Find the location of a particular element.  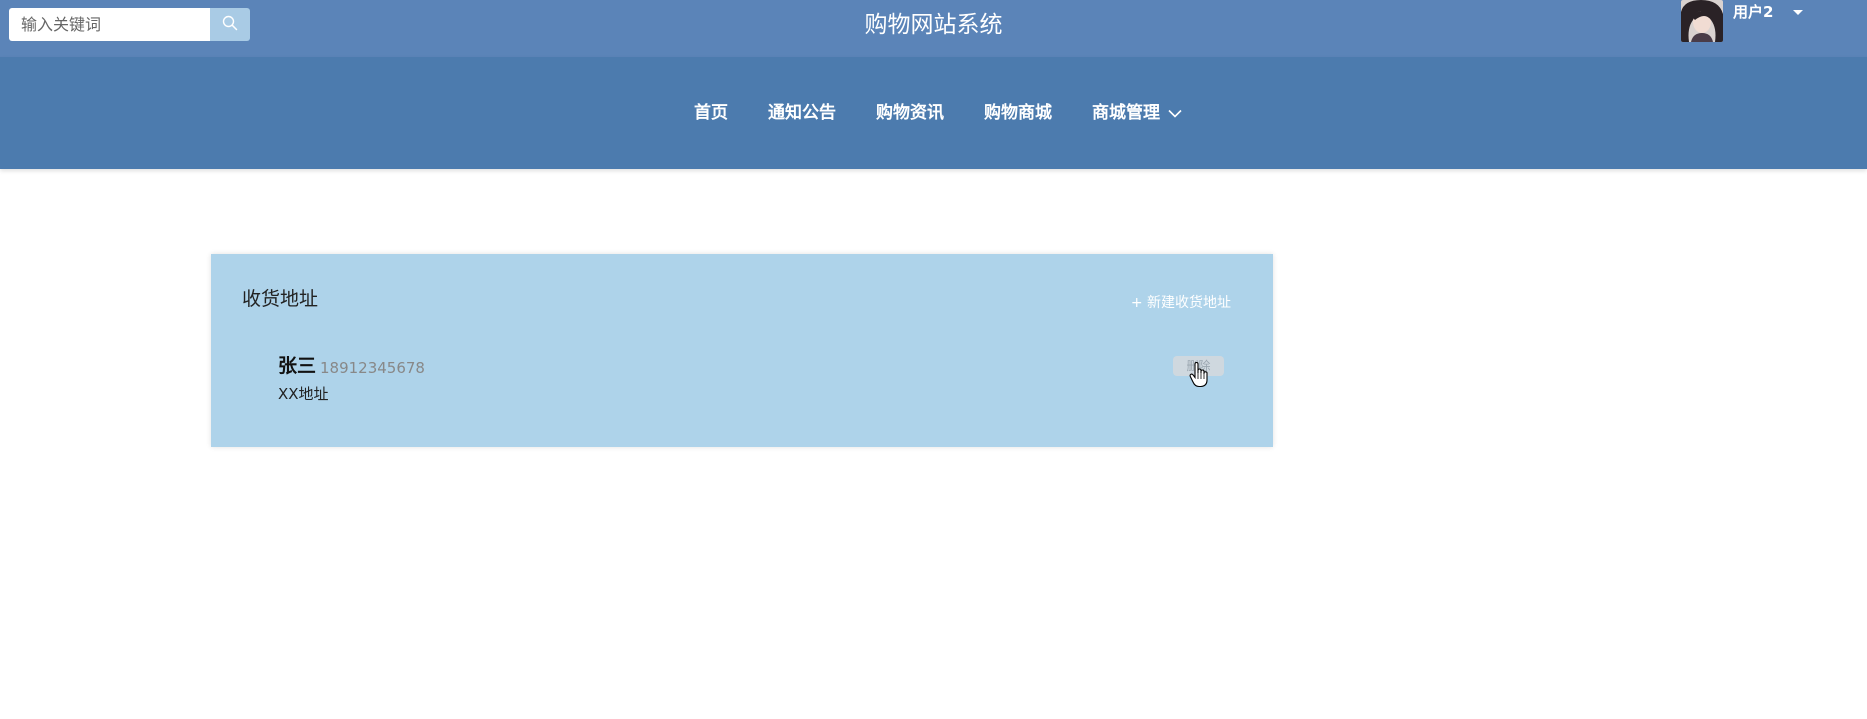

search-button is located at coordinates (230, 24).